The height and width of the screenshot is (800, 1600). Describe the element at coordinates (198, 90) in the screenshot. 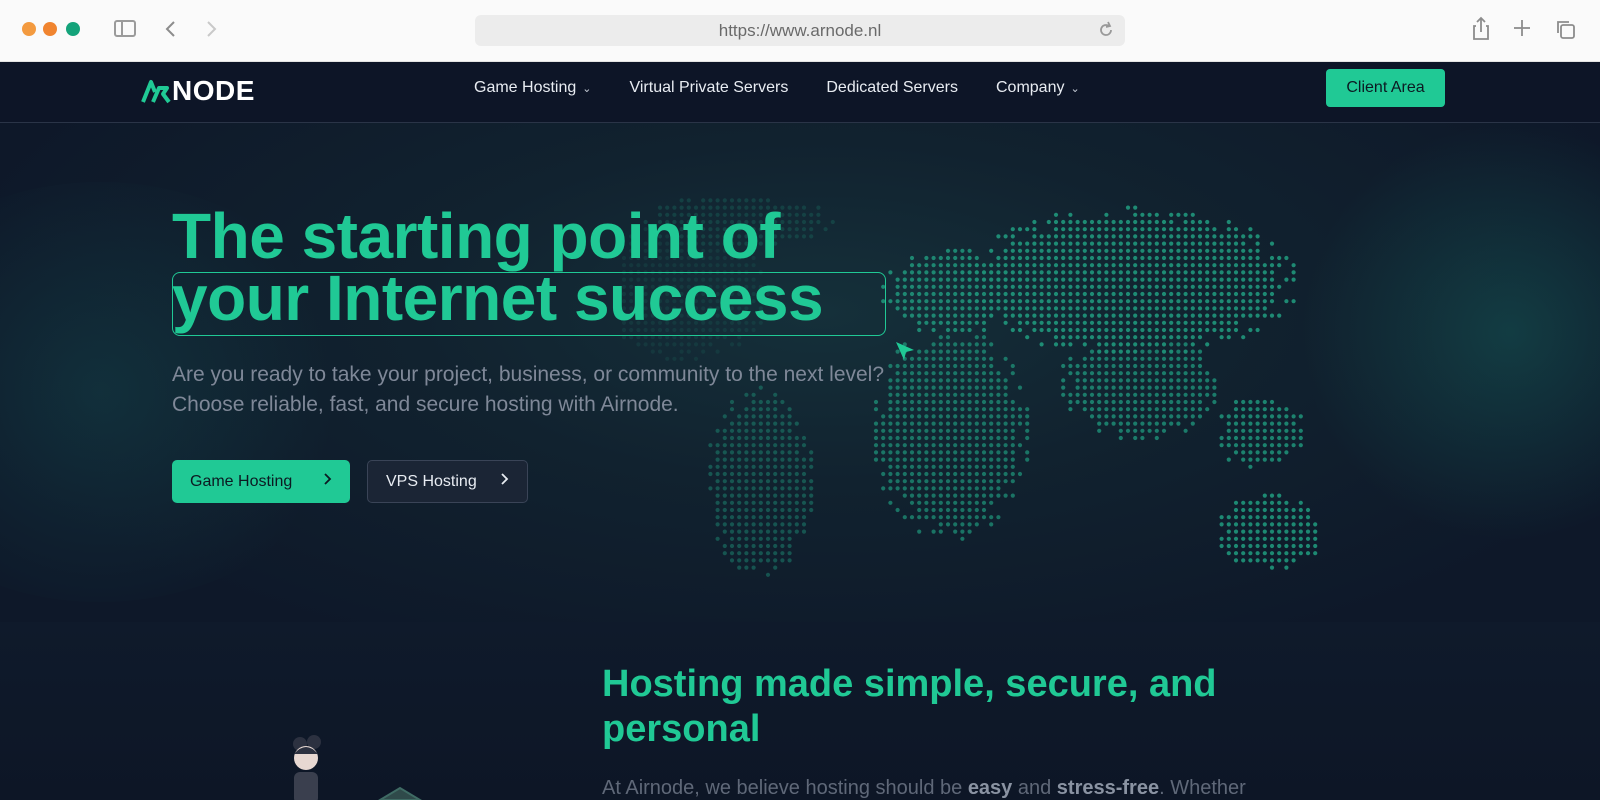

I see `site-logo: NODE` at that location.